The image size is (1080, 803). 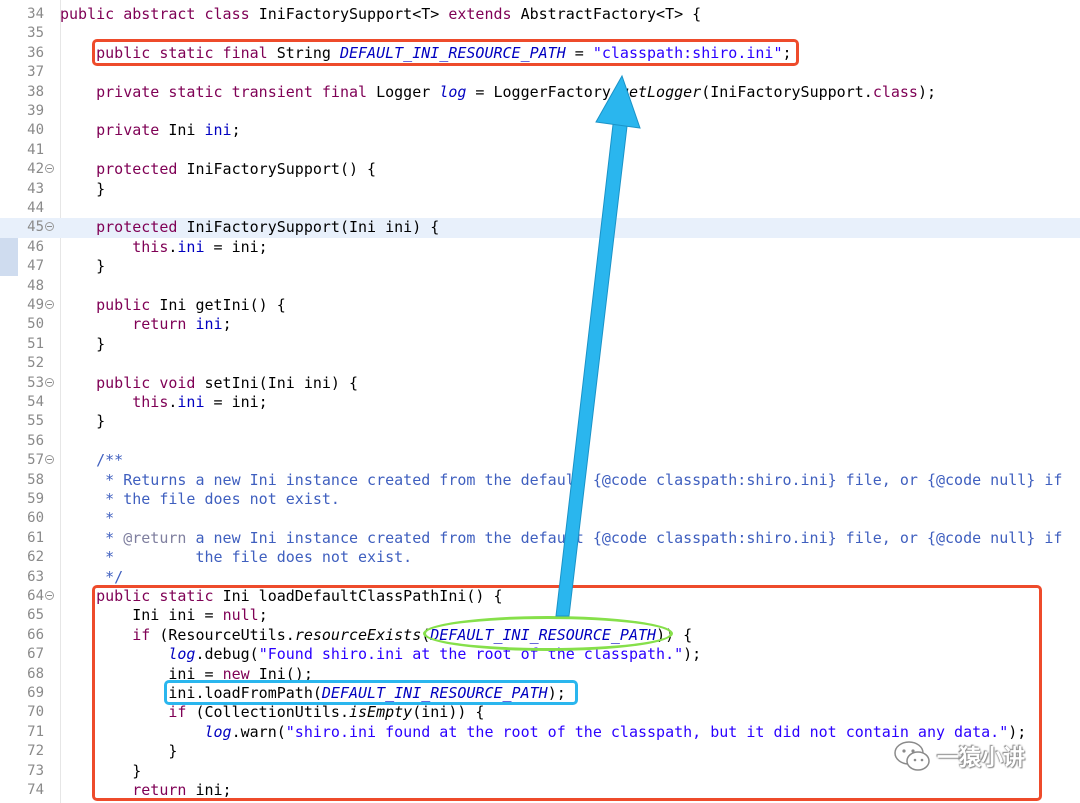 What do you see at coordinates (218, 169) in the screenshot?
I see `code-text: protected IniFactorySupport() {` at bounding box center [218, 169].